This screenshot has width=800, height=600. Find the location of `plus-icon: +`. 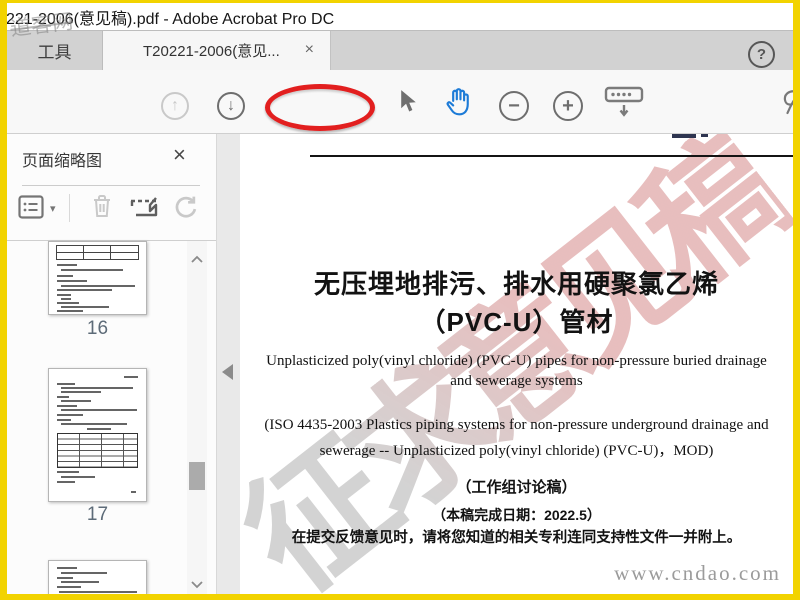

plus-icon: + is located at coordinates (568, 105).